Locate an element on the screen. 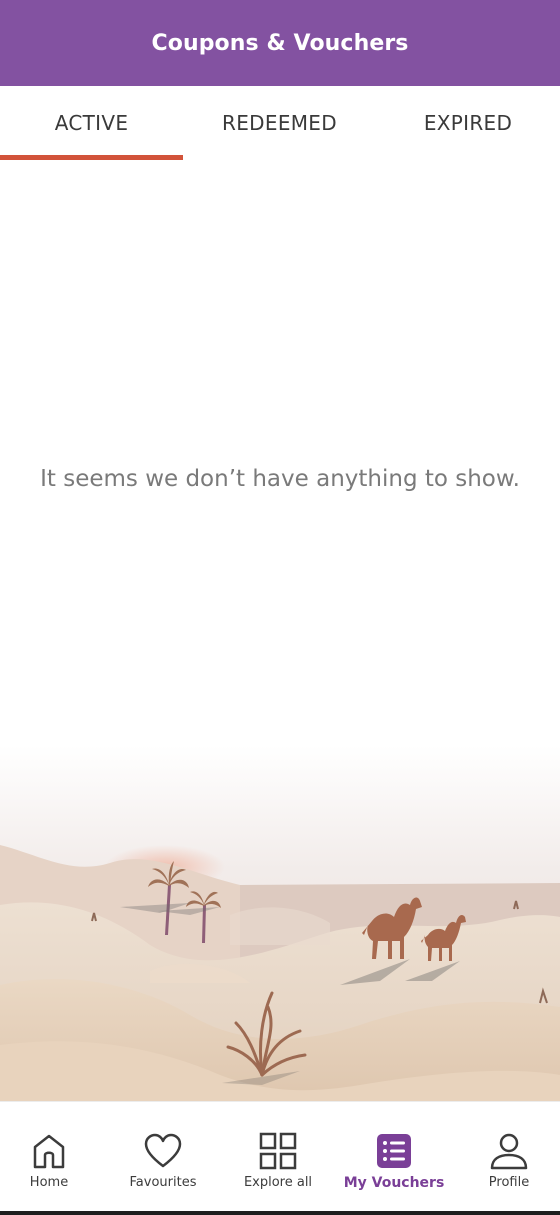  nav-home: Home is located at coordinates (52, 1157).